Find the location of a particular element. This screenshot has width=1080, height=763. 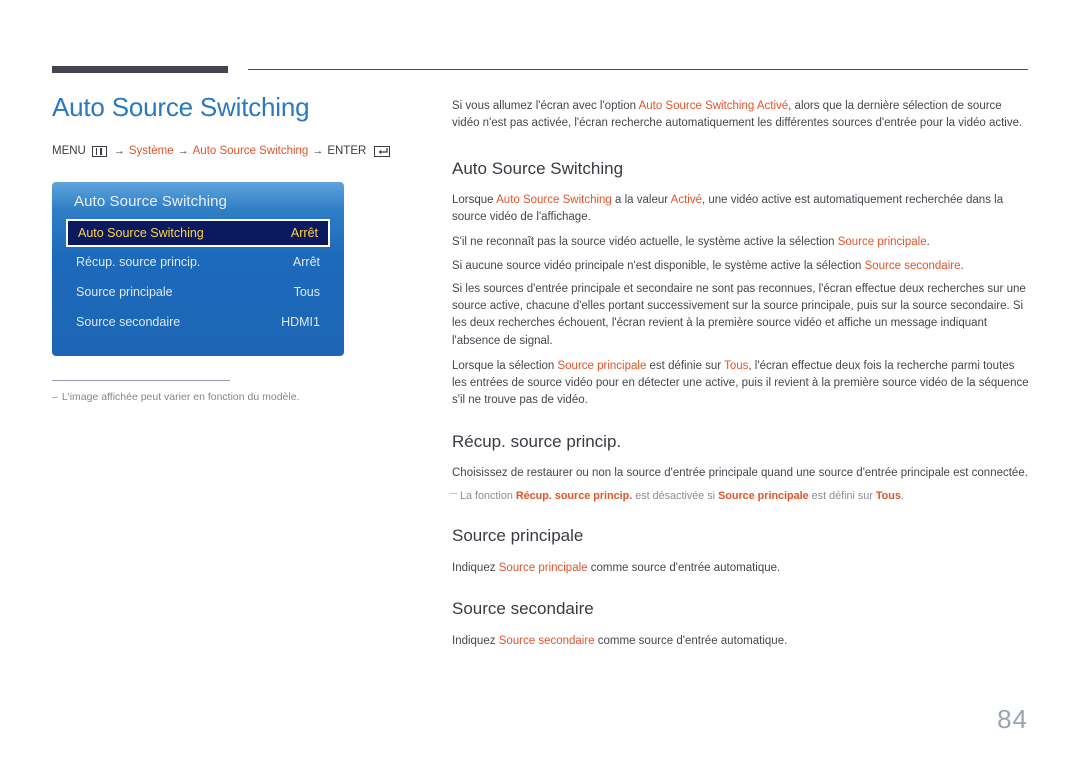

breadcrumb-item-systeme: Système is located at coordinates (151, 151).